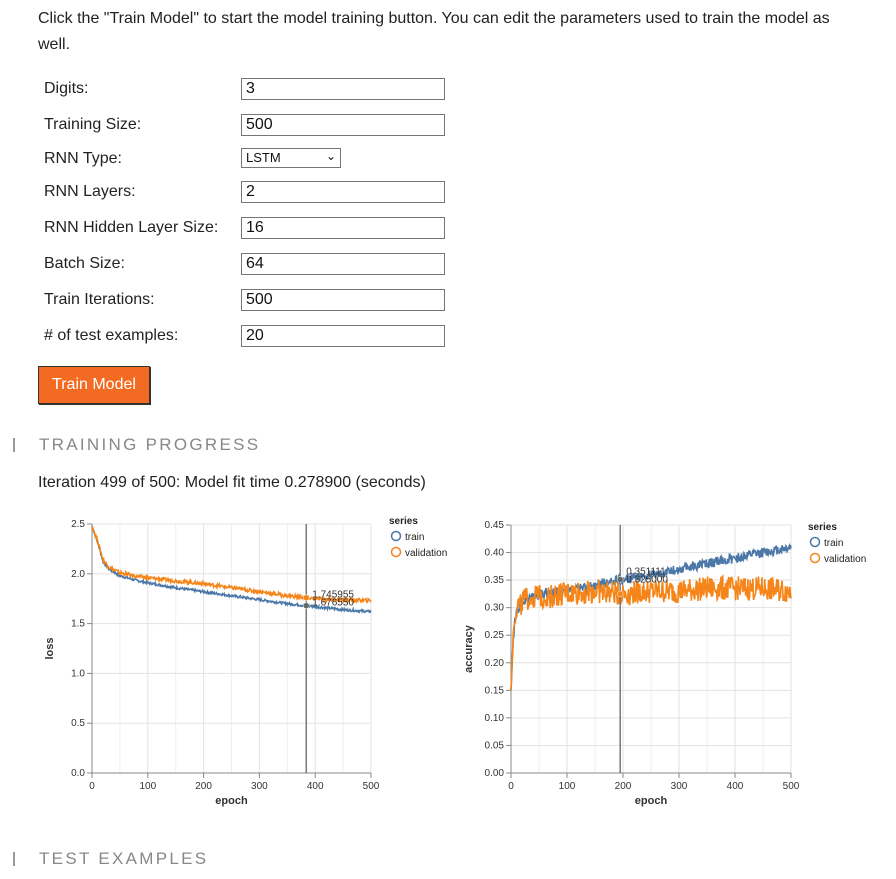  Describe the element at coordinates (93, 124) in the screenshot. I see `training-size-label: Training Size:` at that location.